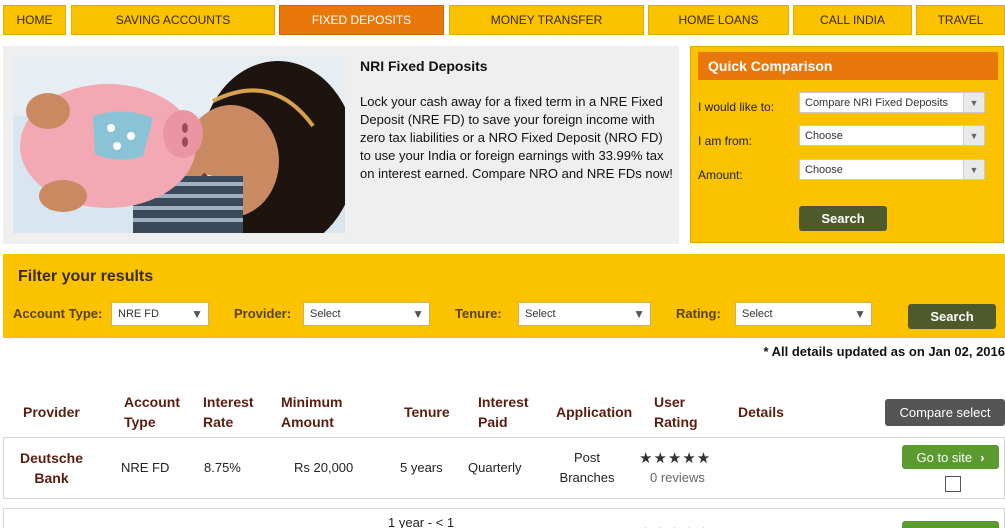 This screenshot has width=1005, height=528. Describe the element at coordinates (421, 467) in the screenshot. I see `row-tenure: 5 years` at that location.